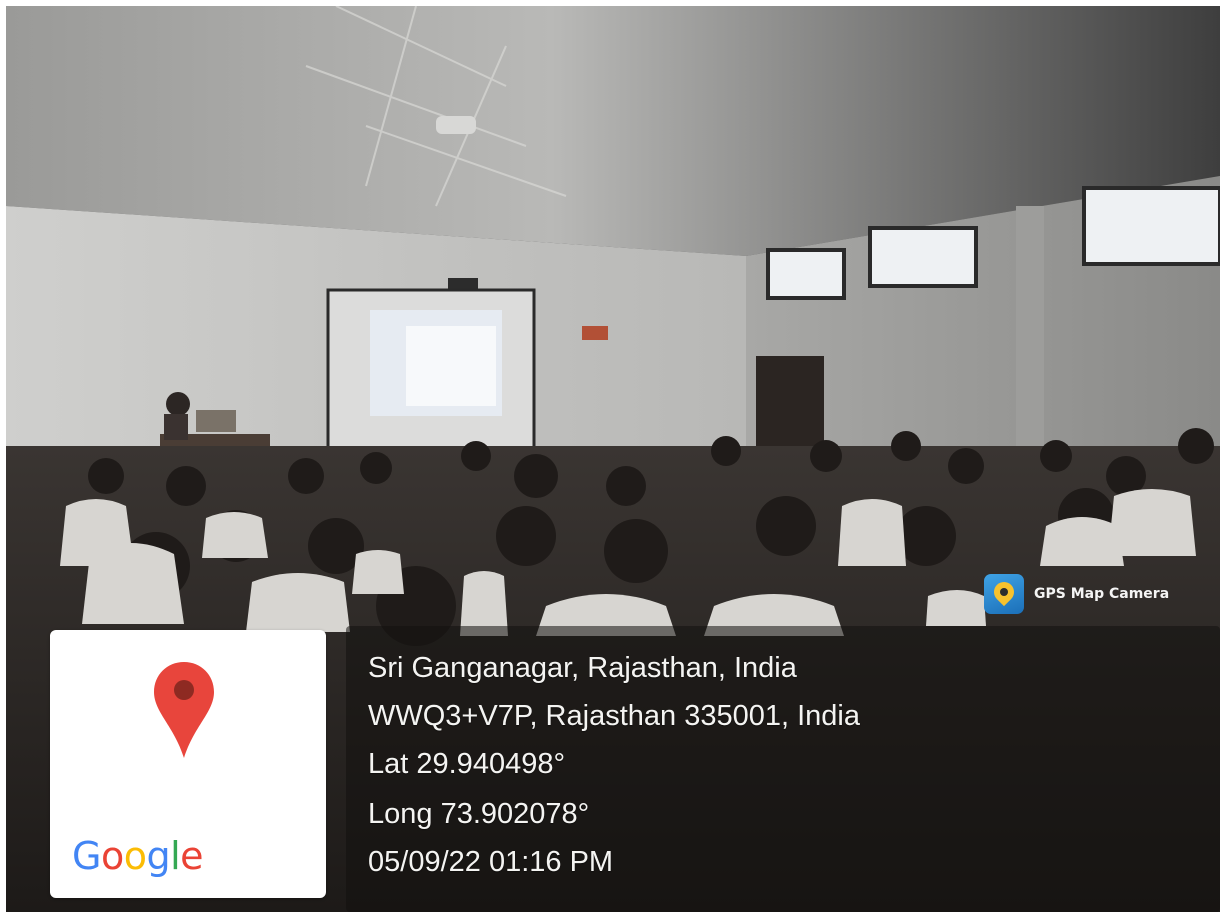  Describe the element at coordinates (86, 856) in the screenshot. I see `google-logo-letter: G` at that location.